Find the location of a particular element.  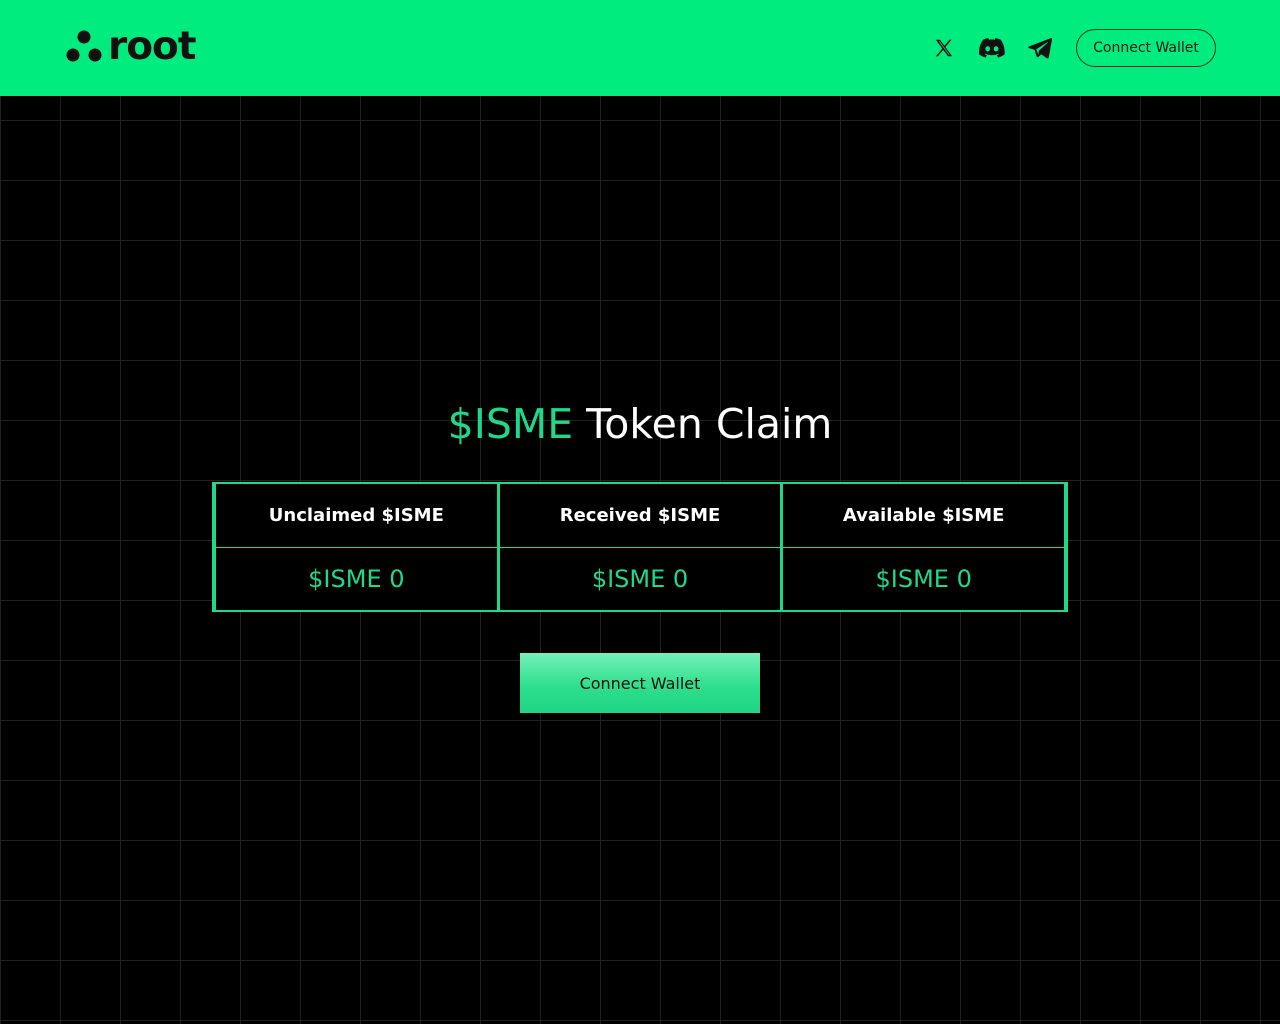

x-social-link is located at coordinates (944, 48).